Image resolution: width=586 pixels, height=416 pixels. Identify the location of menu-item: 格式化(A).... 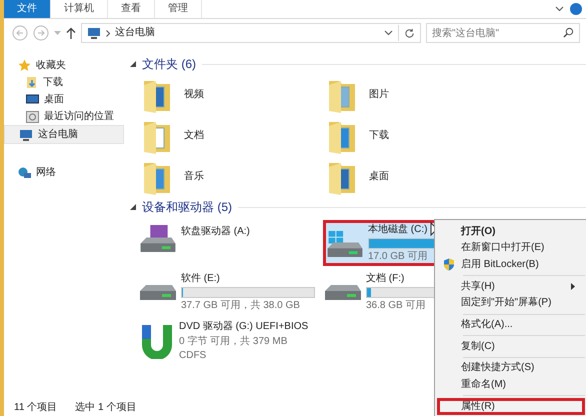
(511, 325).